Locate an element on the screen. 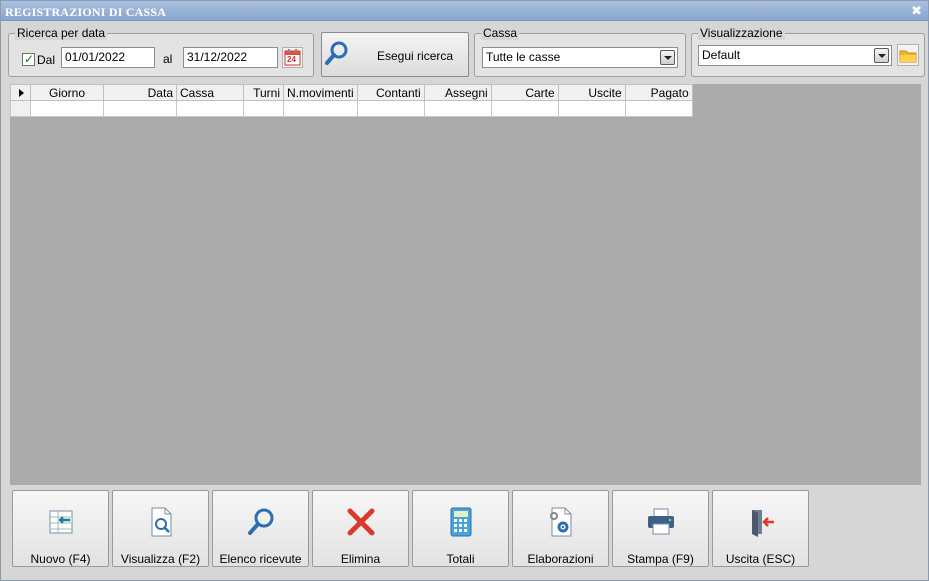  row-pointer-icon is located at coordinates (21, 92).